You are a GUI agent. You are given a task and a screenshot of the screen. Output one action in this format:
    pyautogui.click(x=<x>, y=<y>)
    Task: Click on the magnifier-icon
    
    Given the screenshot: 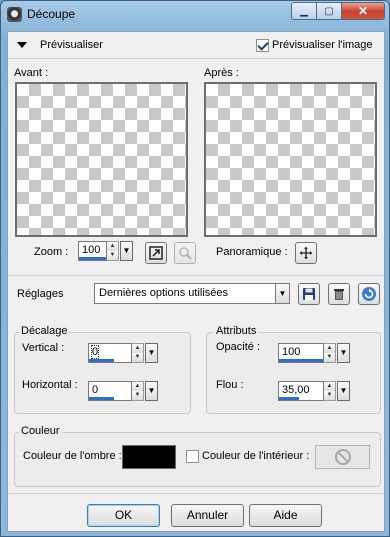 What is the action you would take?
    pyautogui.click(x=185, y=253)
    